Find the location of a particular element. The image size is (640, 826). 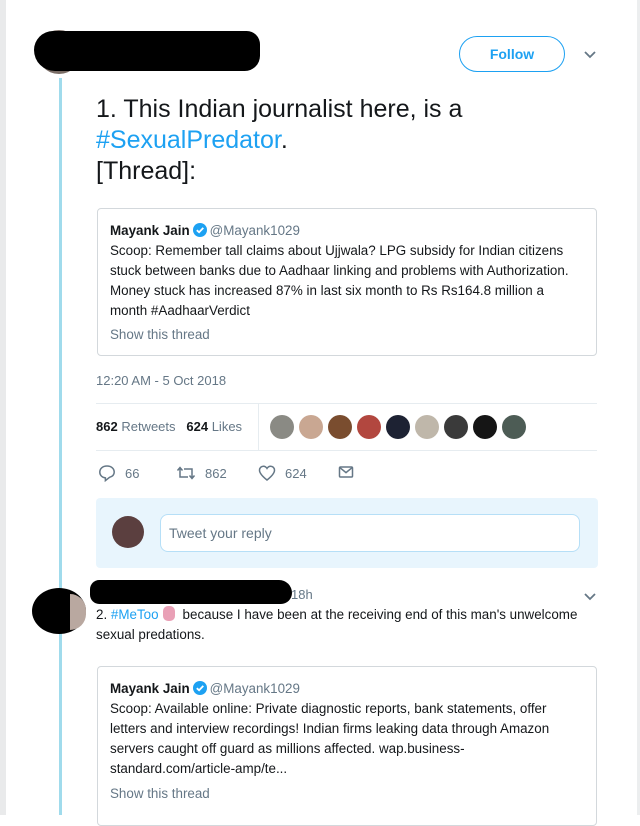

current-user-avatar is located at coordinates (128, 532).